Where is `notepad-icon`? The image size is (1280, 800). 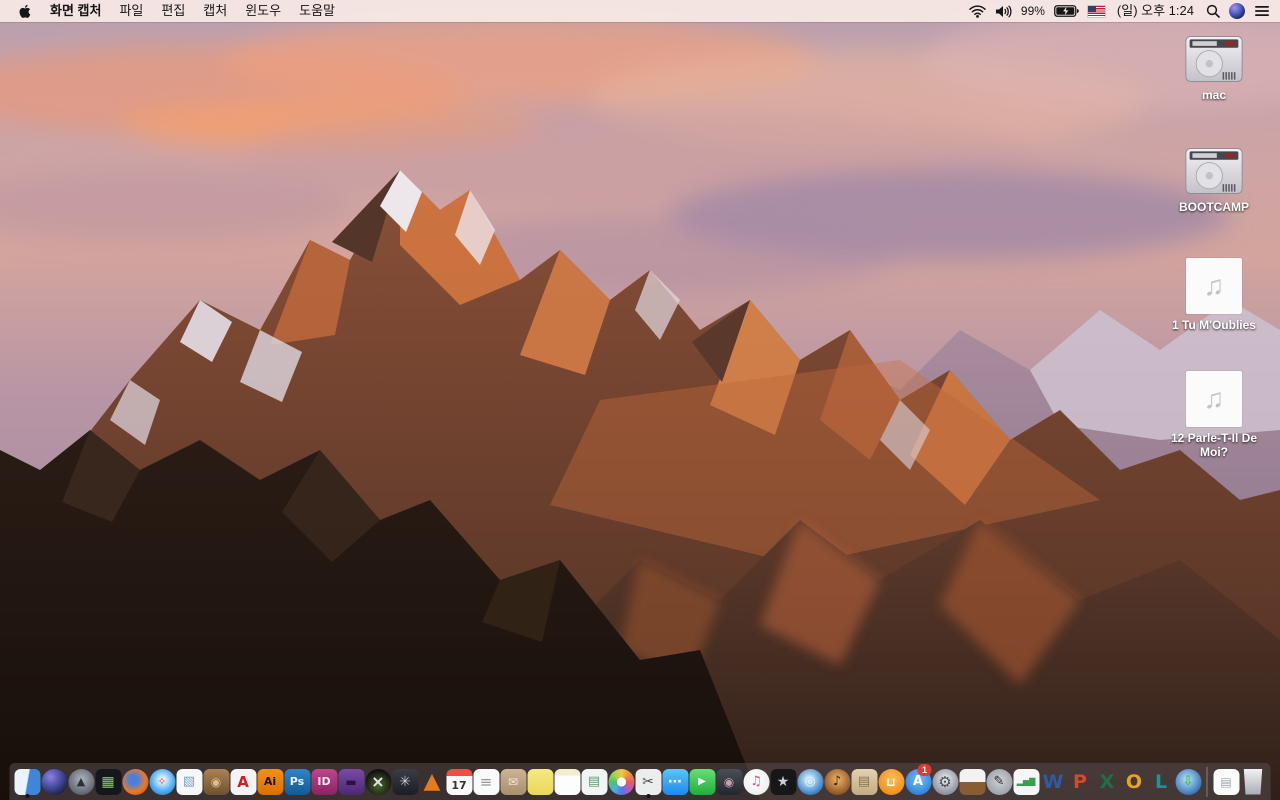
notepad-icon is located at coordinates (567, 781).